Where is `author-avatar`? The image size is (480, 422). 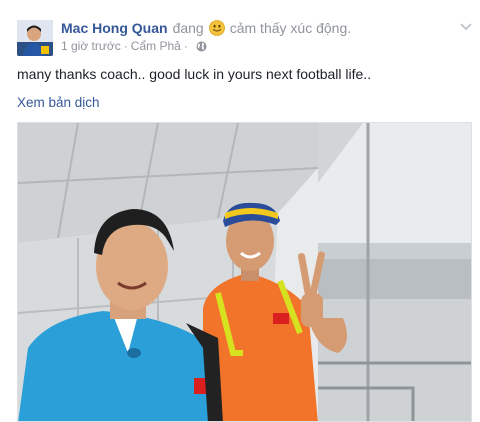
author-avatar is located at coordinates (35, 38).